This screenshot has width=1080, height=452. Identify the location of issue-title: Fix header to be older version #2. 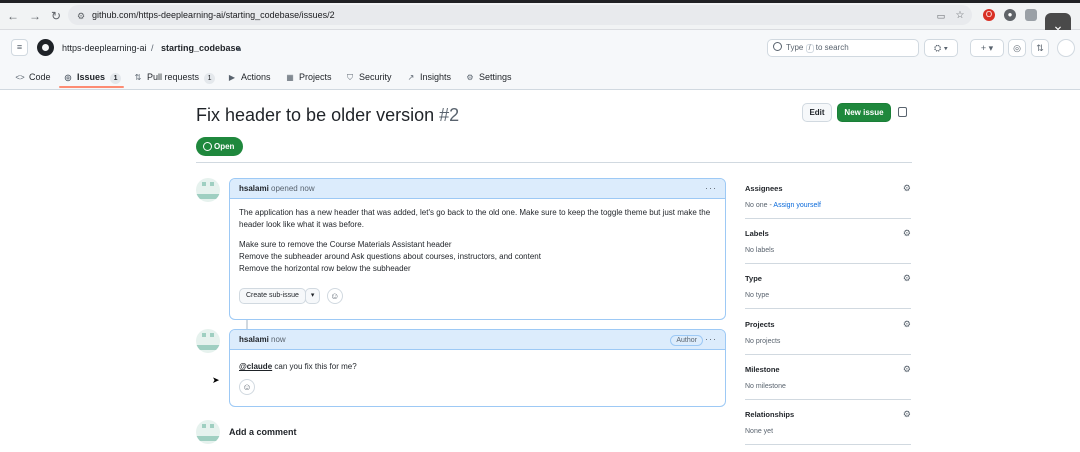
(328, 115).